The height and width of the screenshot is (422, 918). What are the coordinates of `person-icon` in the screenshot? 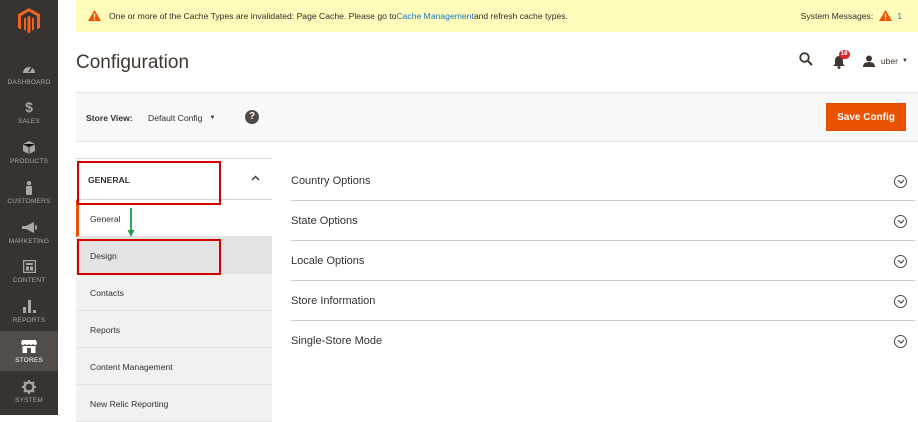 It's located at (29, 188).